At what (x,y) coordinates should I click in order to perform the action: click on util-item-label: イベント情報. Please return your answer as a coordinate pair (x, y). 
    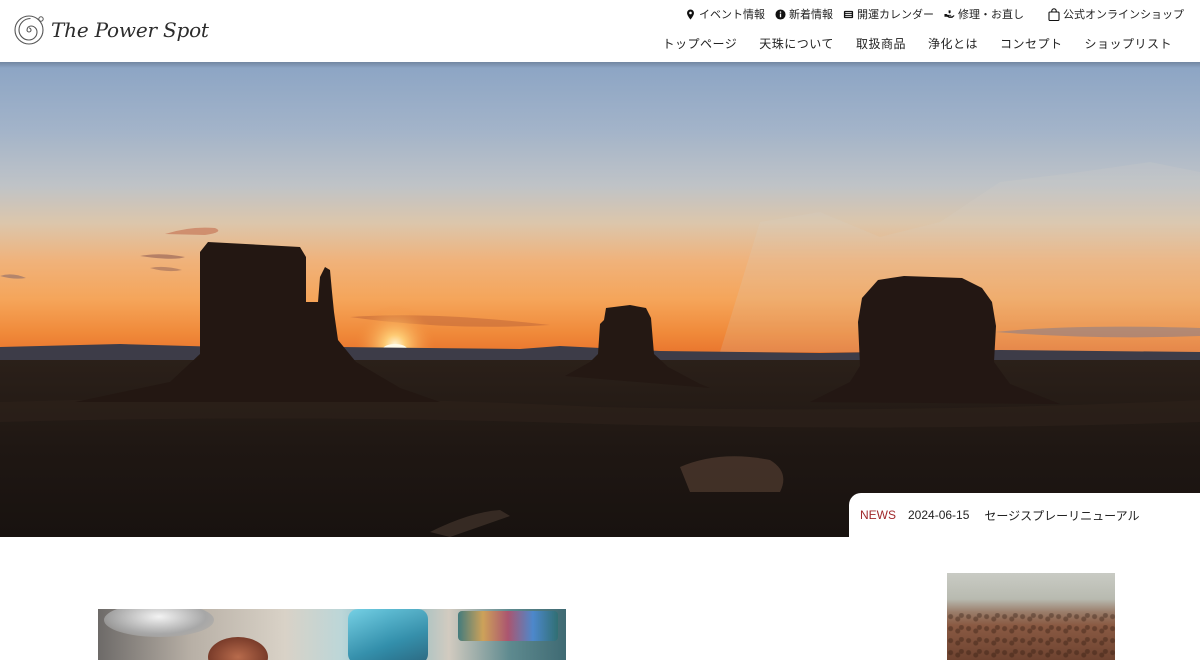
    Looking at the image, I should click on (732, 14).